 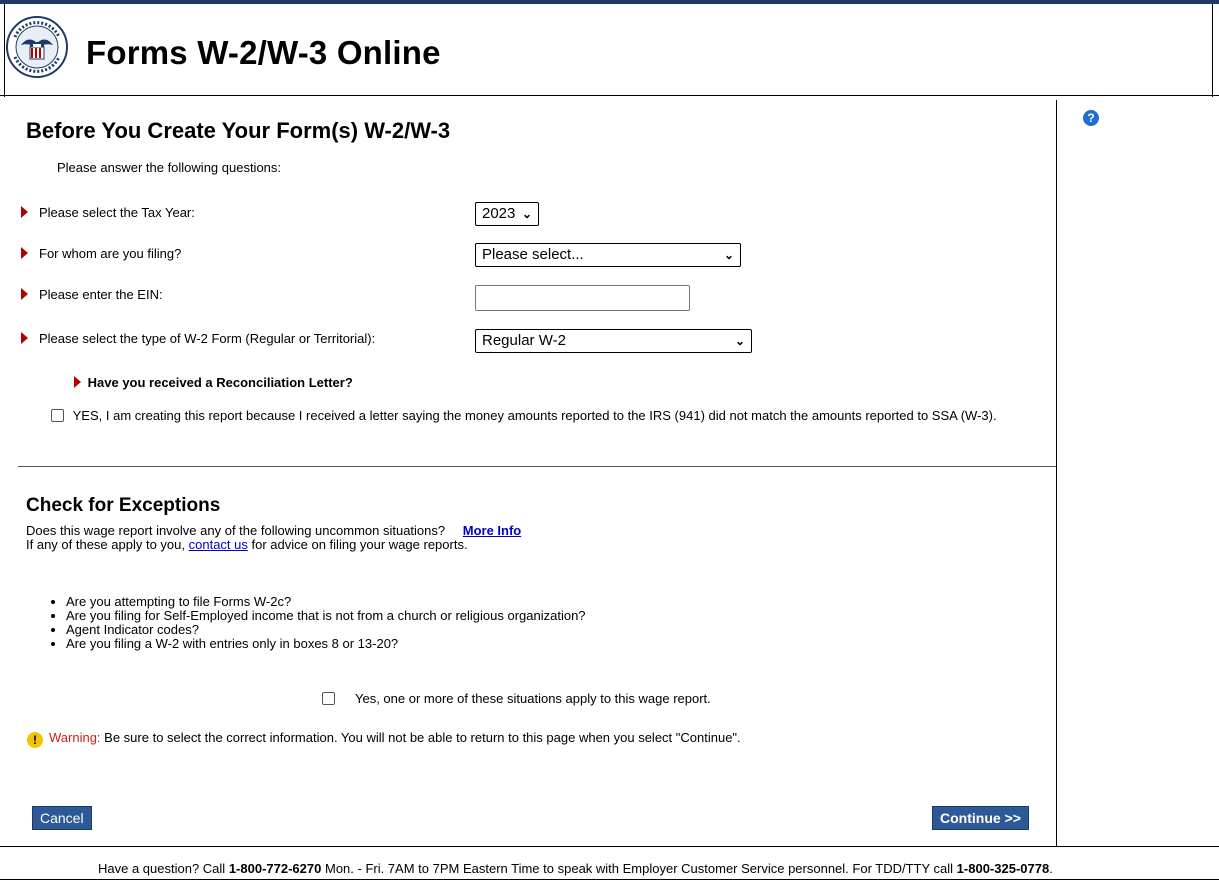 What do you see at coordinates (499, 213) in the screenshot?
I see `tax-year-value: 2023` at bounding box center [499, 213].